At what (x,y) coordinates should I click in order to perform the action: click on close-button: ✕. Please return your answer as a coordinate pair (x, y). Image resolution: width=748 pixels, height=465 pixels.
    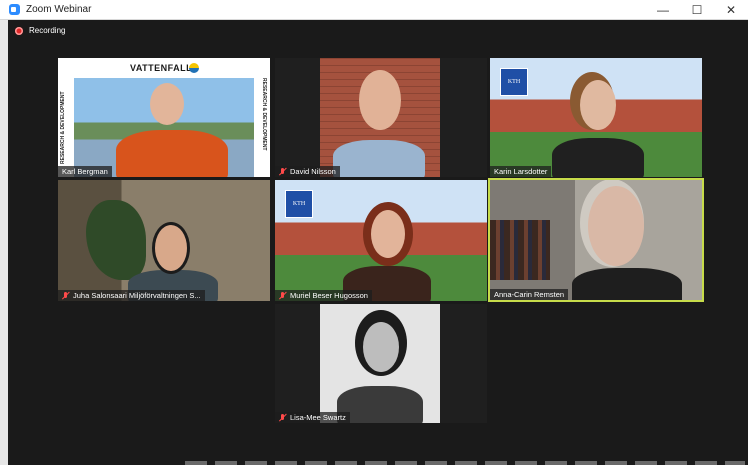
    Looking at the image, I should click on (731, 10).